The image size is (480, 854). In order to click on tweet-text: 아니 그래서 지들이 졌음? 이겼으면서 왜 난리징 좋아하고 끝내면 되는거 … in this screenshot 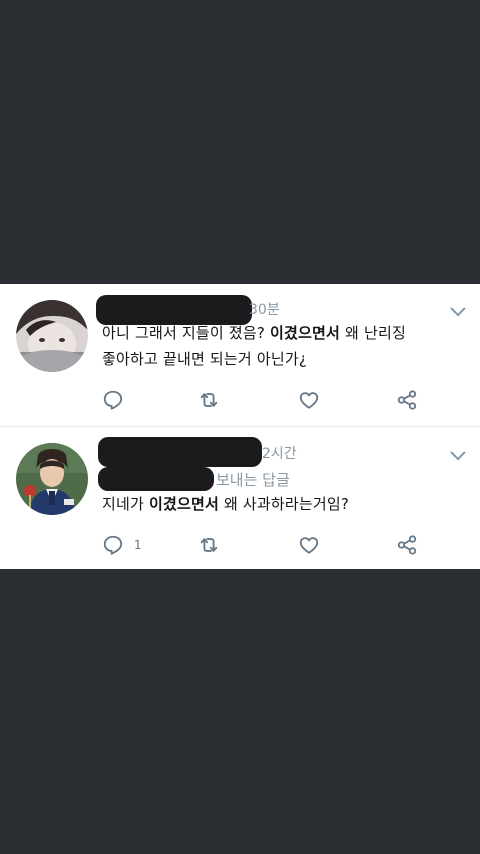, I will do `click(254, 346)`.